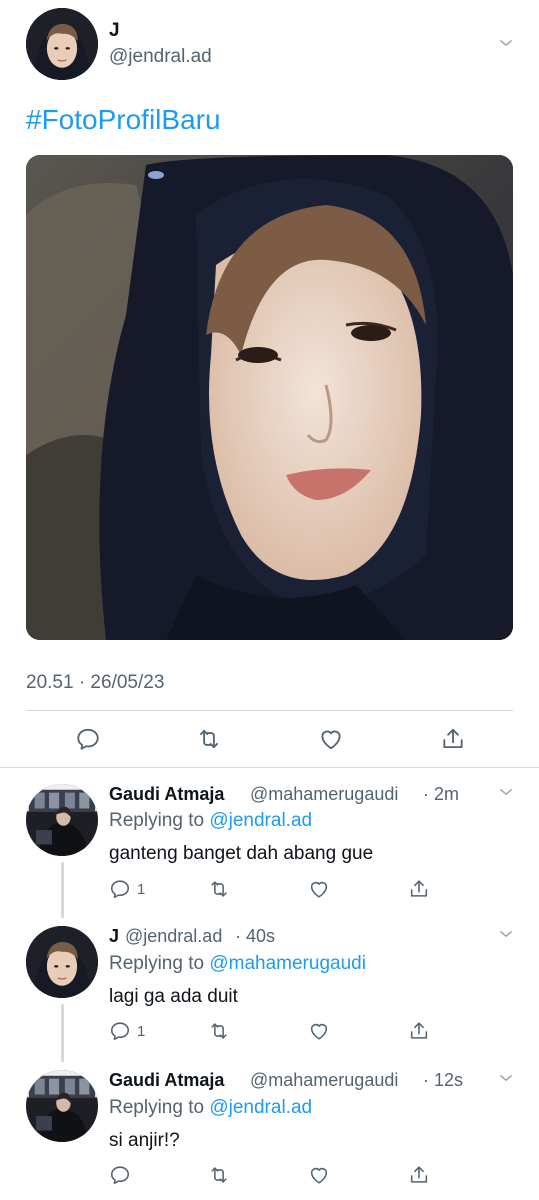  Describe the element at coordinates (123, 120) in the screenshot. I see `tweet-hashtag: #FotoProfilBaru` at that location.